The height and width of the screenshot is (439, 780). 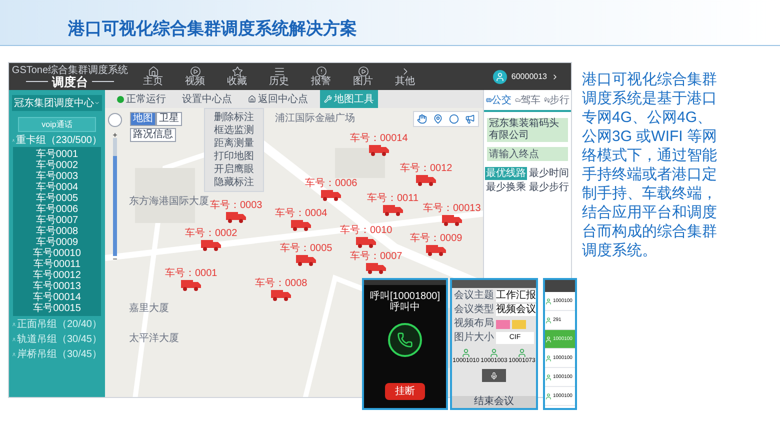 What do you see at coordinates (57, 187) in the screenshot?
I see `vehicle-item: 车号0004` at bounding box center [57, 187].